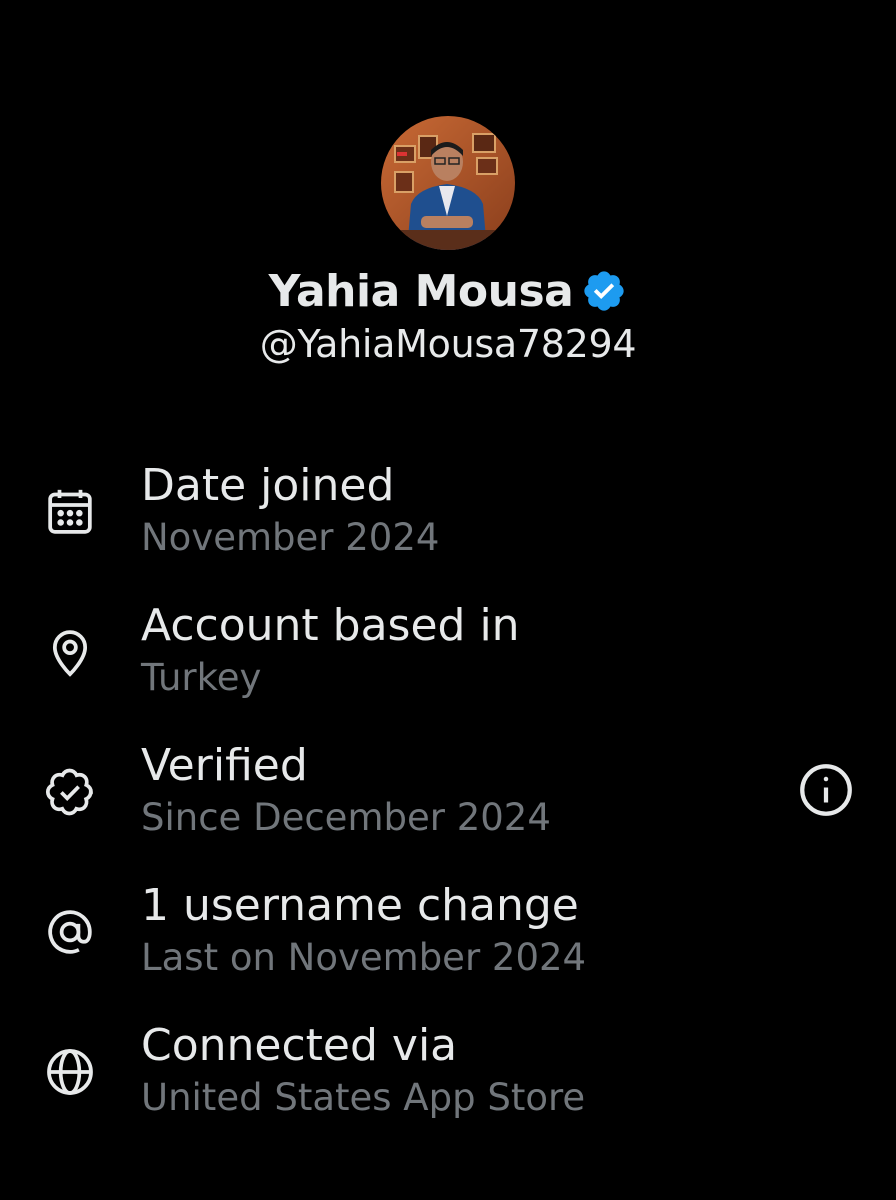  Describe the element at coordinates (70, 1072) in the screenshot. I see `globe-icon` at that location.